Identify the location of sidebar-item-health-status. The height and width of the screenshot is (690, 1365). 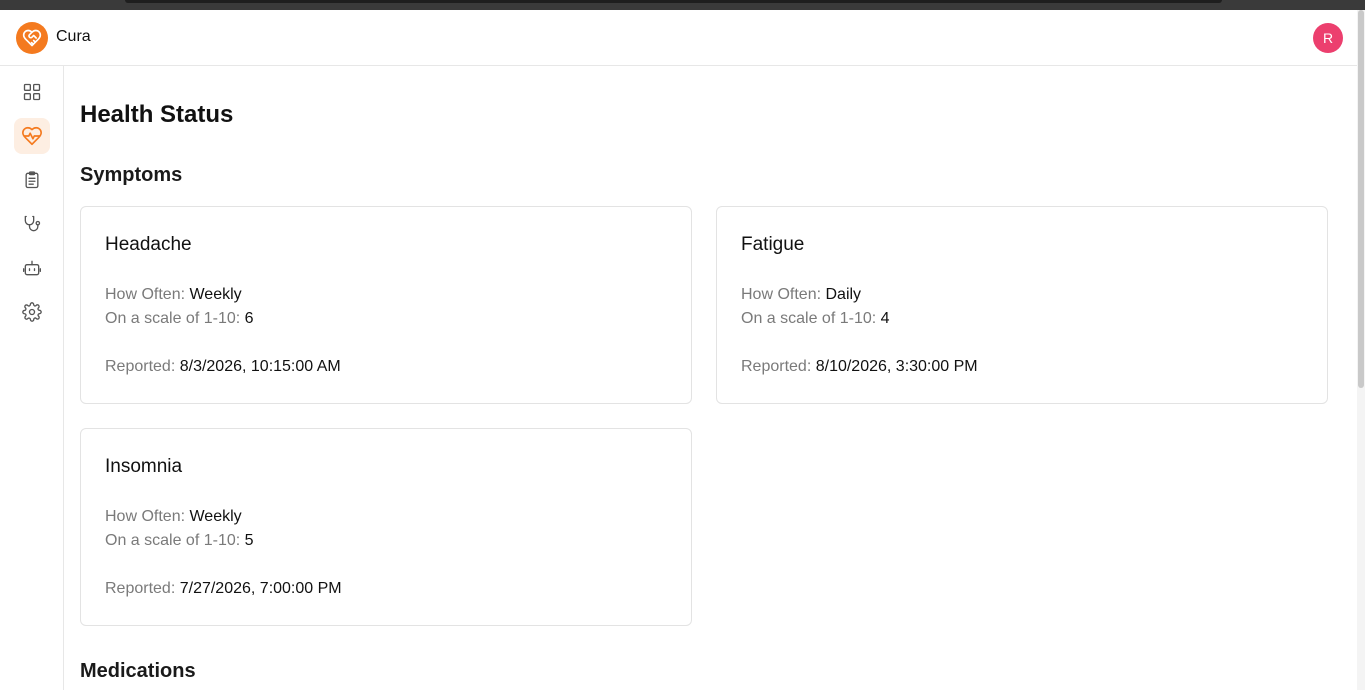
(32, 136).